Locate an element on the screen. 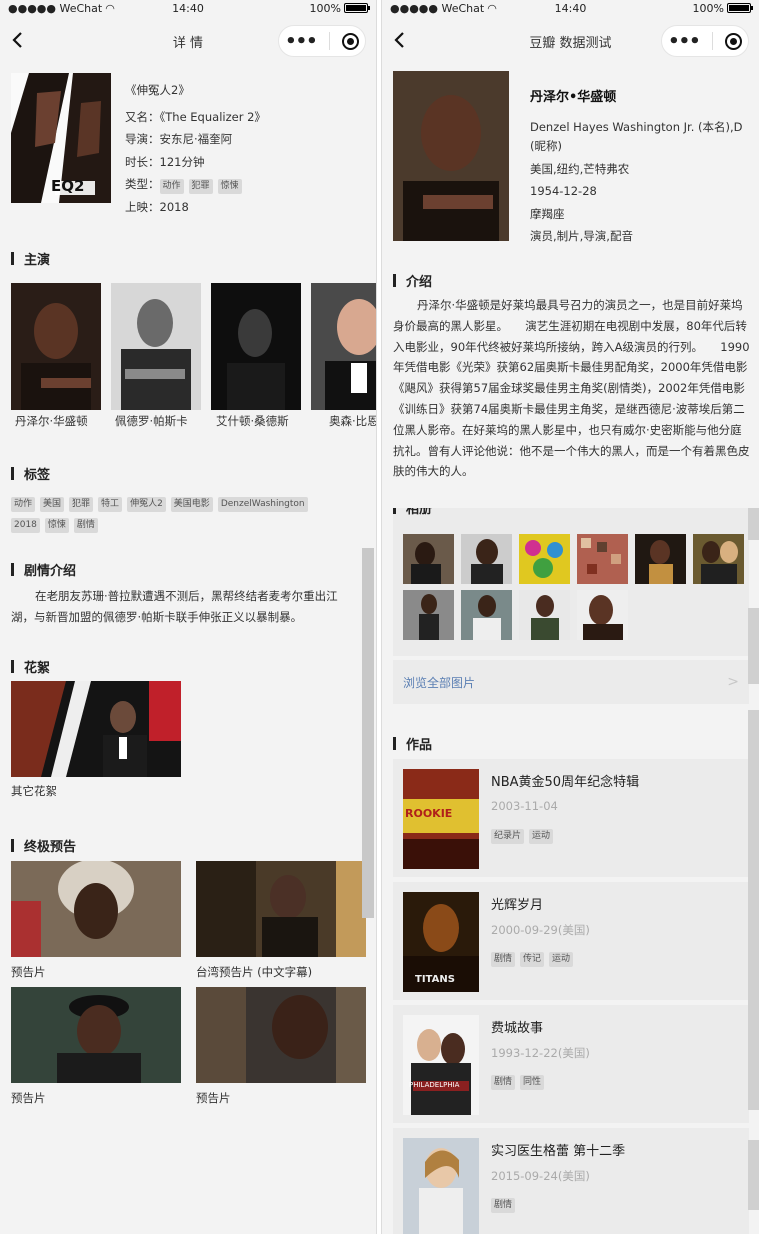 The height and width of the screenshot is (1234, 759). keyword-tag: 动作 is located at coordinates (23, 504).